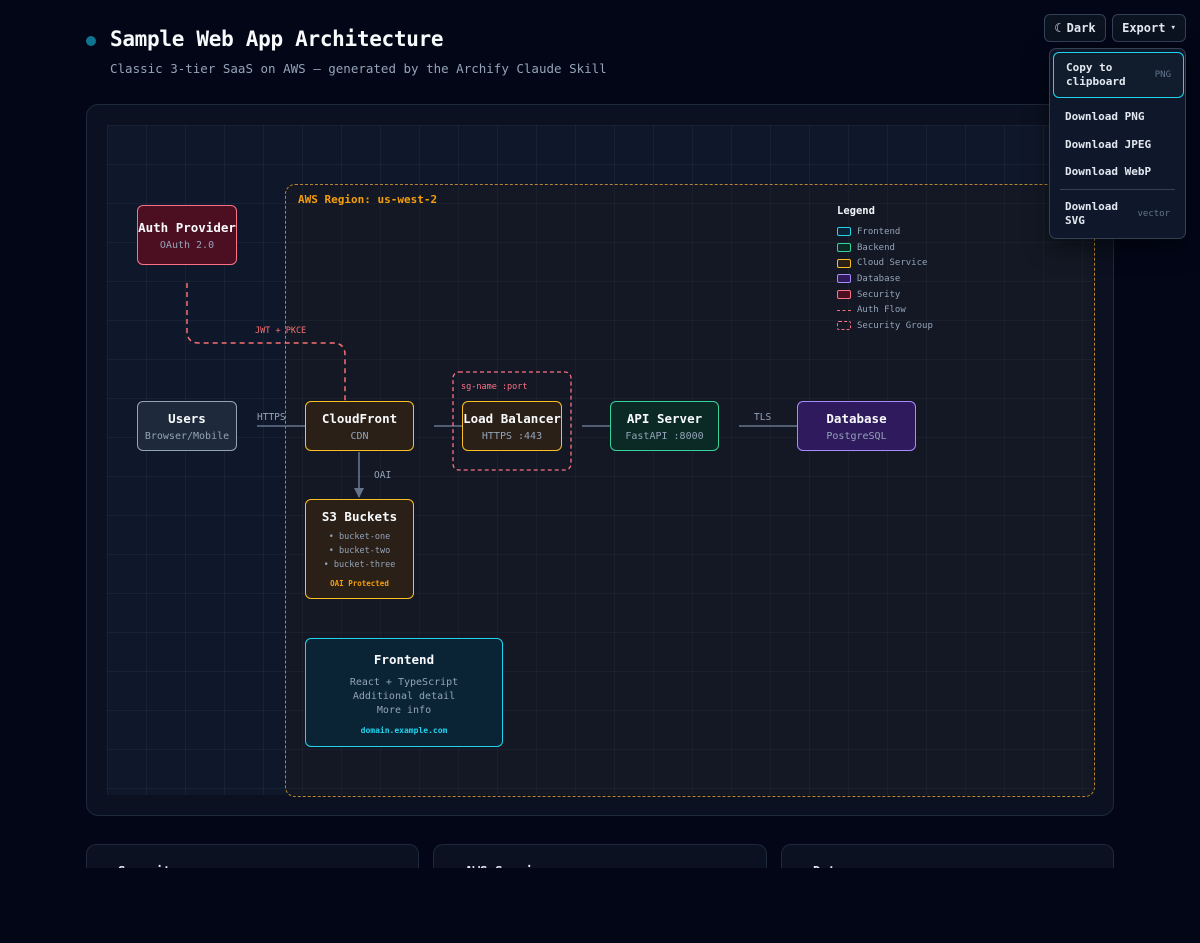 The height and width of the screenshot is (943, 1200). Describe the element at coordinates (1173, 28) in the screenshot. I see `chevron-down-icon: ▾` at that location.